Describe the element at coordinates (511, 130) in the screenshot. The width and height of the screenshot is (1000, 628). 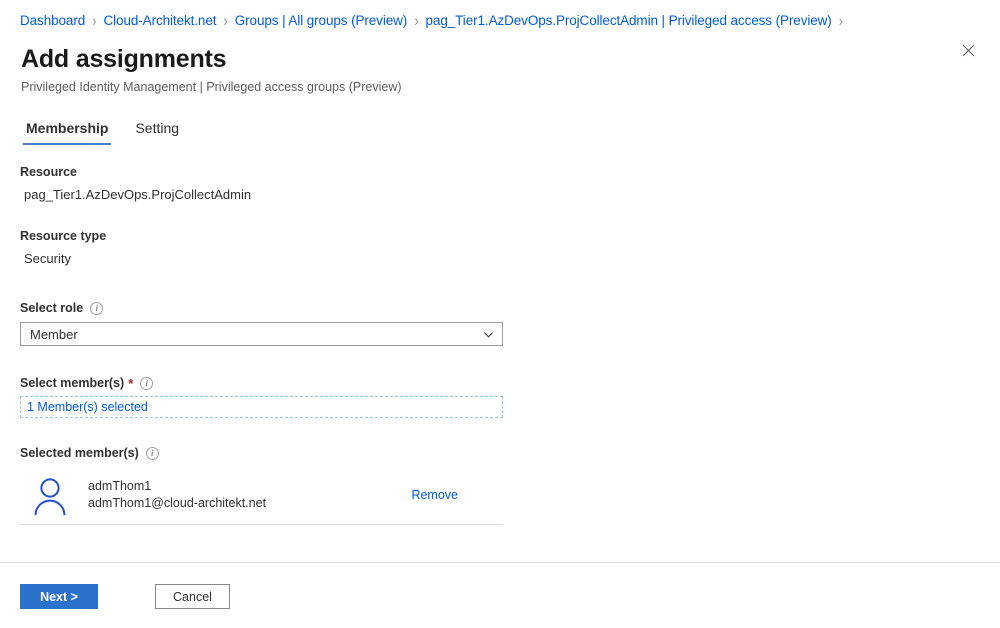
I see `tab-bar: Membership Setting` at that location.